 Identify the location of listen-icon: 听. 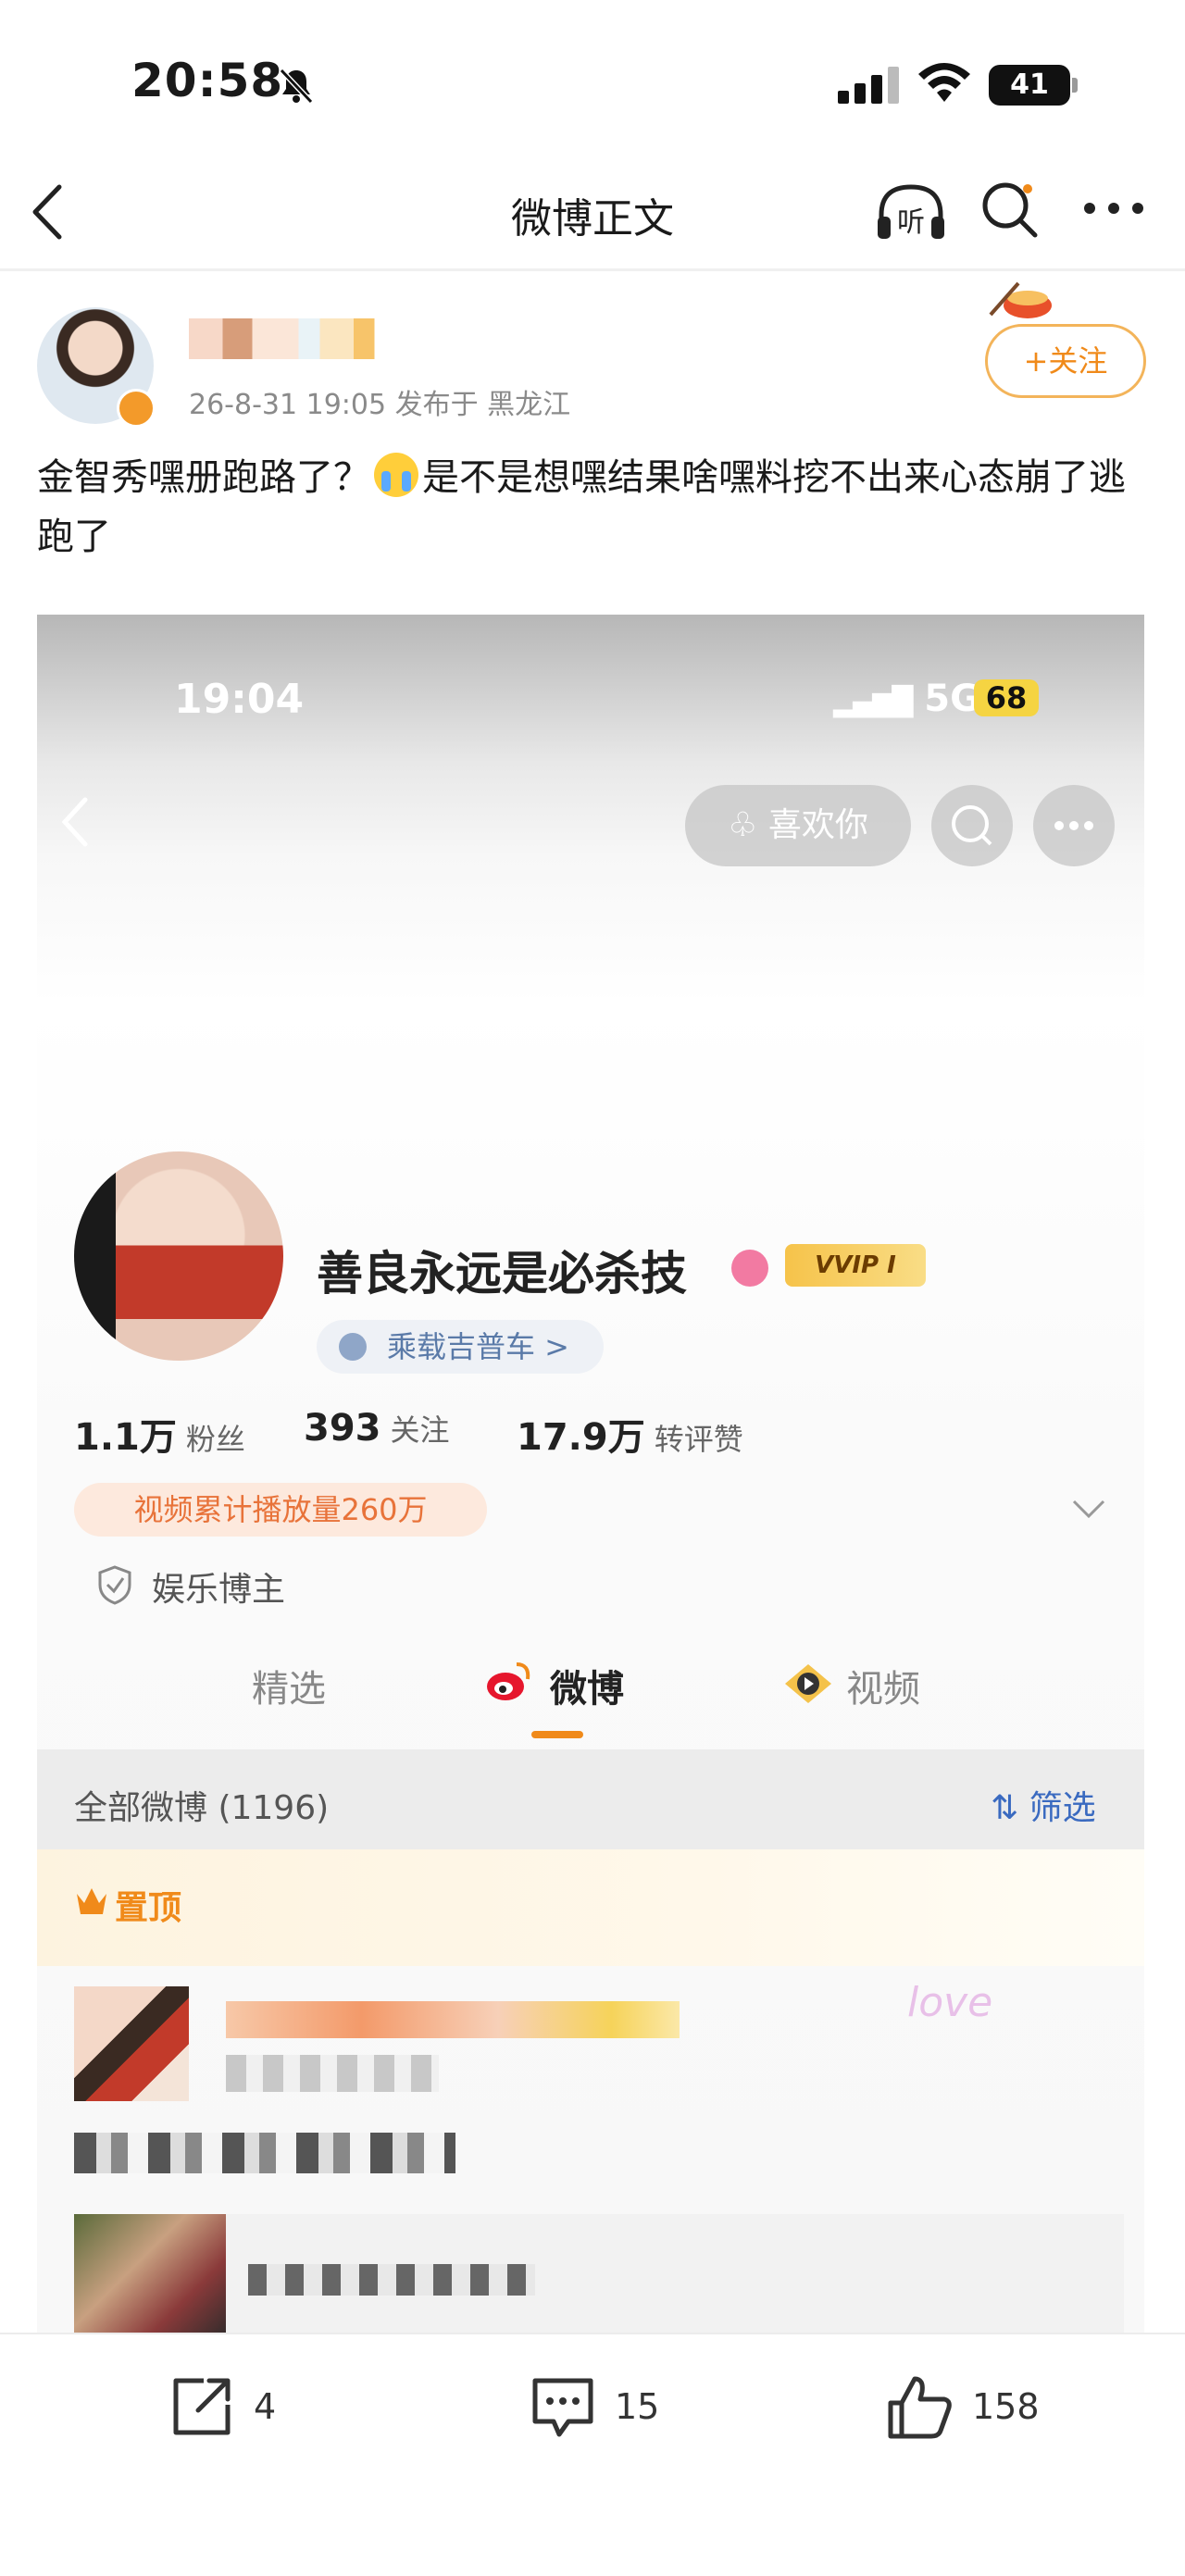
(911, 210).